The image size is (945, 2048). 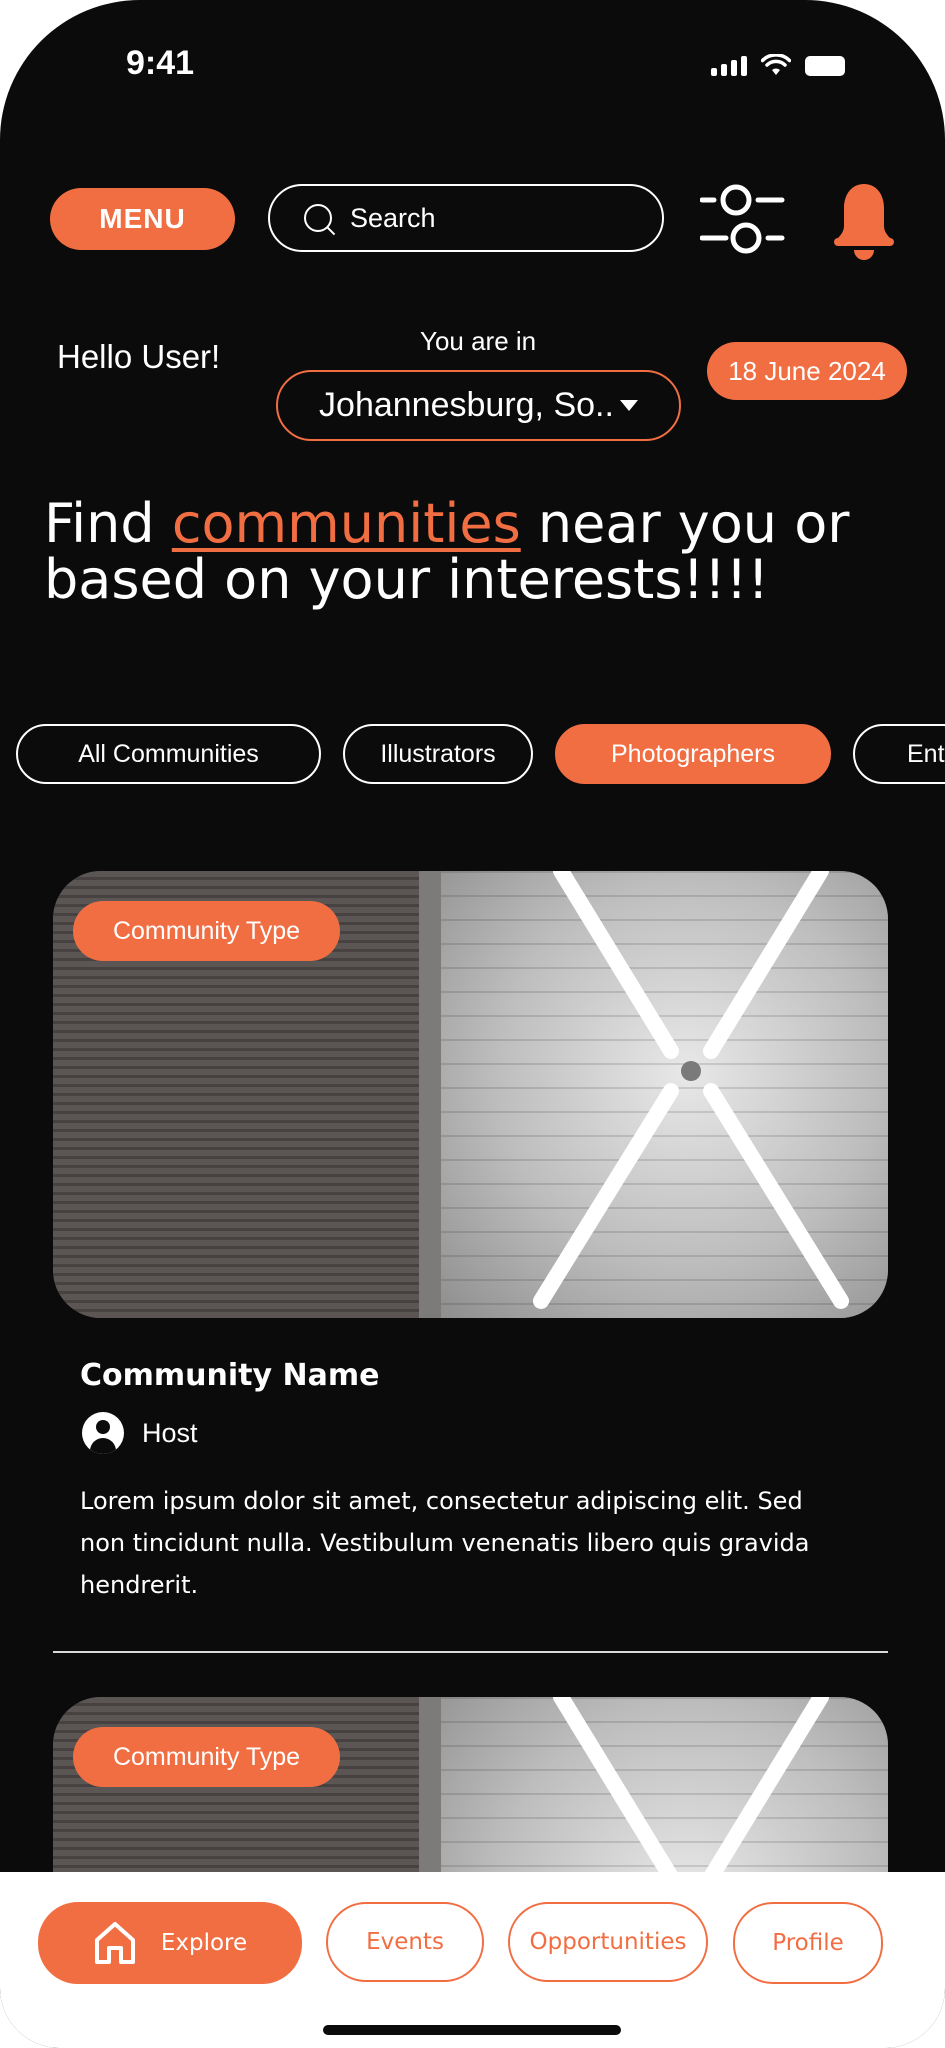 What do you see at coordinates (139, 356) in the screenshot?
I see `greeting-text: Hello User!` at bounding box center [139, 356].